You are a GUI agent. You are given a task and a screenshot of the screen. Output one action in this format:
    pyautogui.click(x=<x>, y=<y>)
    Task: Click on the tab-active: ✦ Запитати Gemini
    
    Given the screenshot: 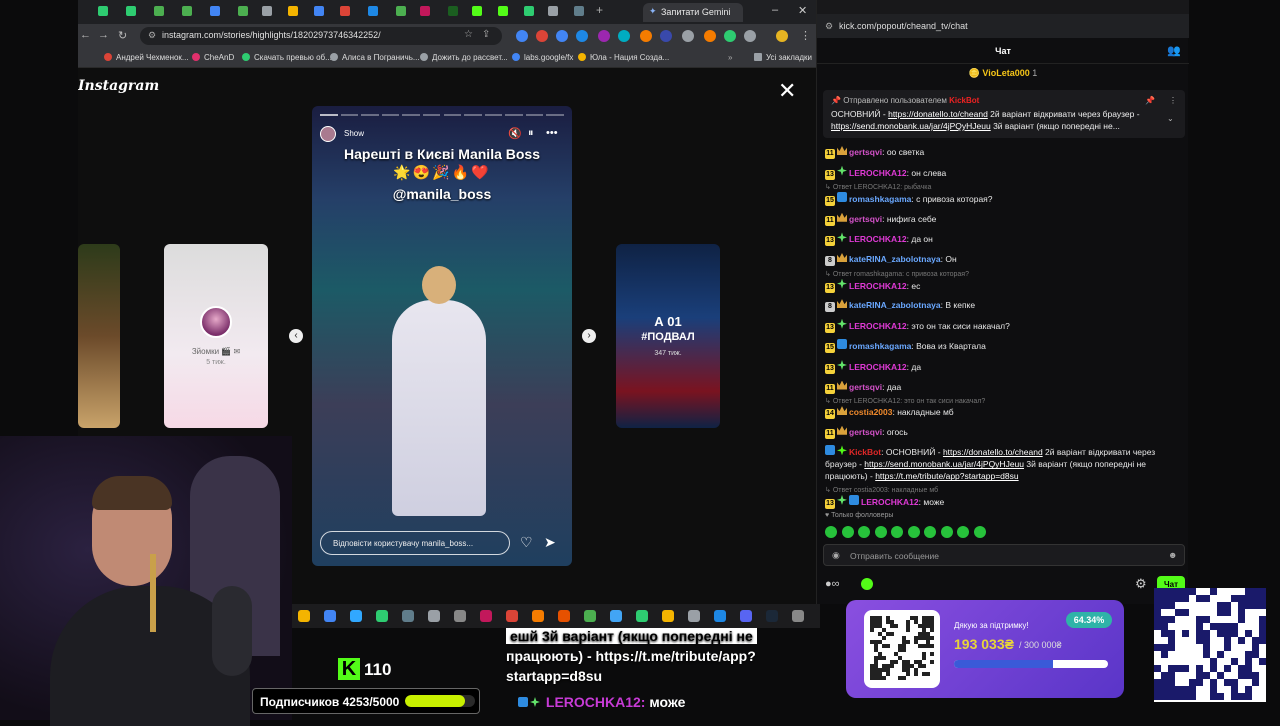 What is the action you would take?
    pyautogui.click(x=693, y=12)
    